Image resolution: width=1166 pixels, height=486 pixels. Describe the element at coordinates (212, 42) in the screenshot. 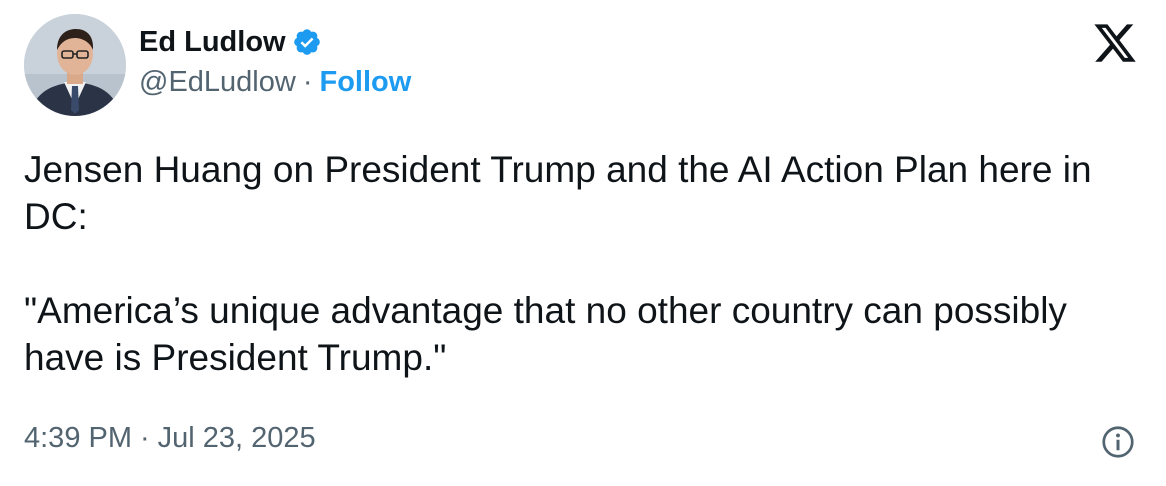

I see `display-name: Ed Ludlow` at that location.